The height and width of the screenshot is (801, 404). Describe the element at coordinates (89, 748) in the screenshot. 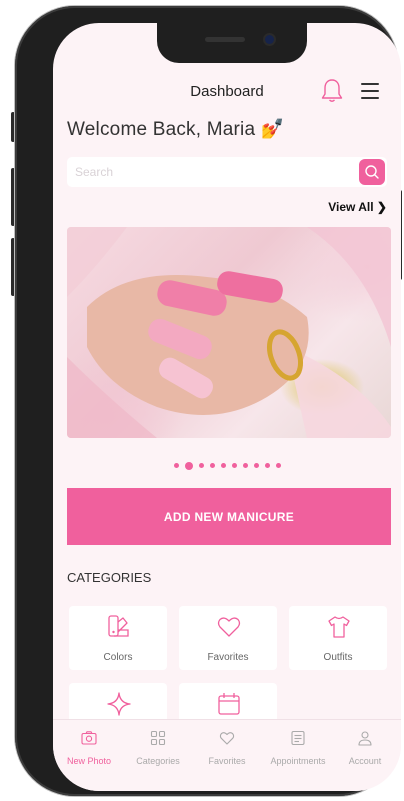

I see `tab-new-photo: New Photo` at that location.